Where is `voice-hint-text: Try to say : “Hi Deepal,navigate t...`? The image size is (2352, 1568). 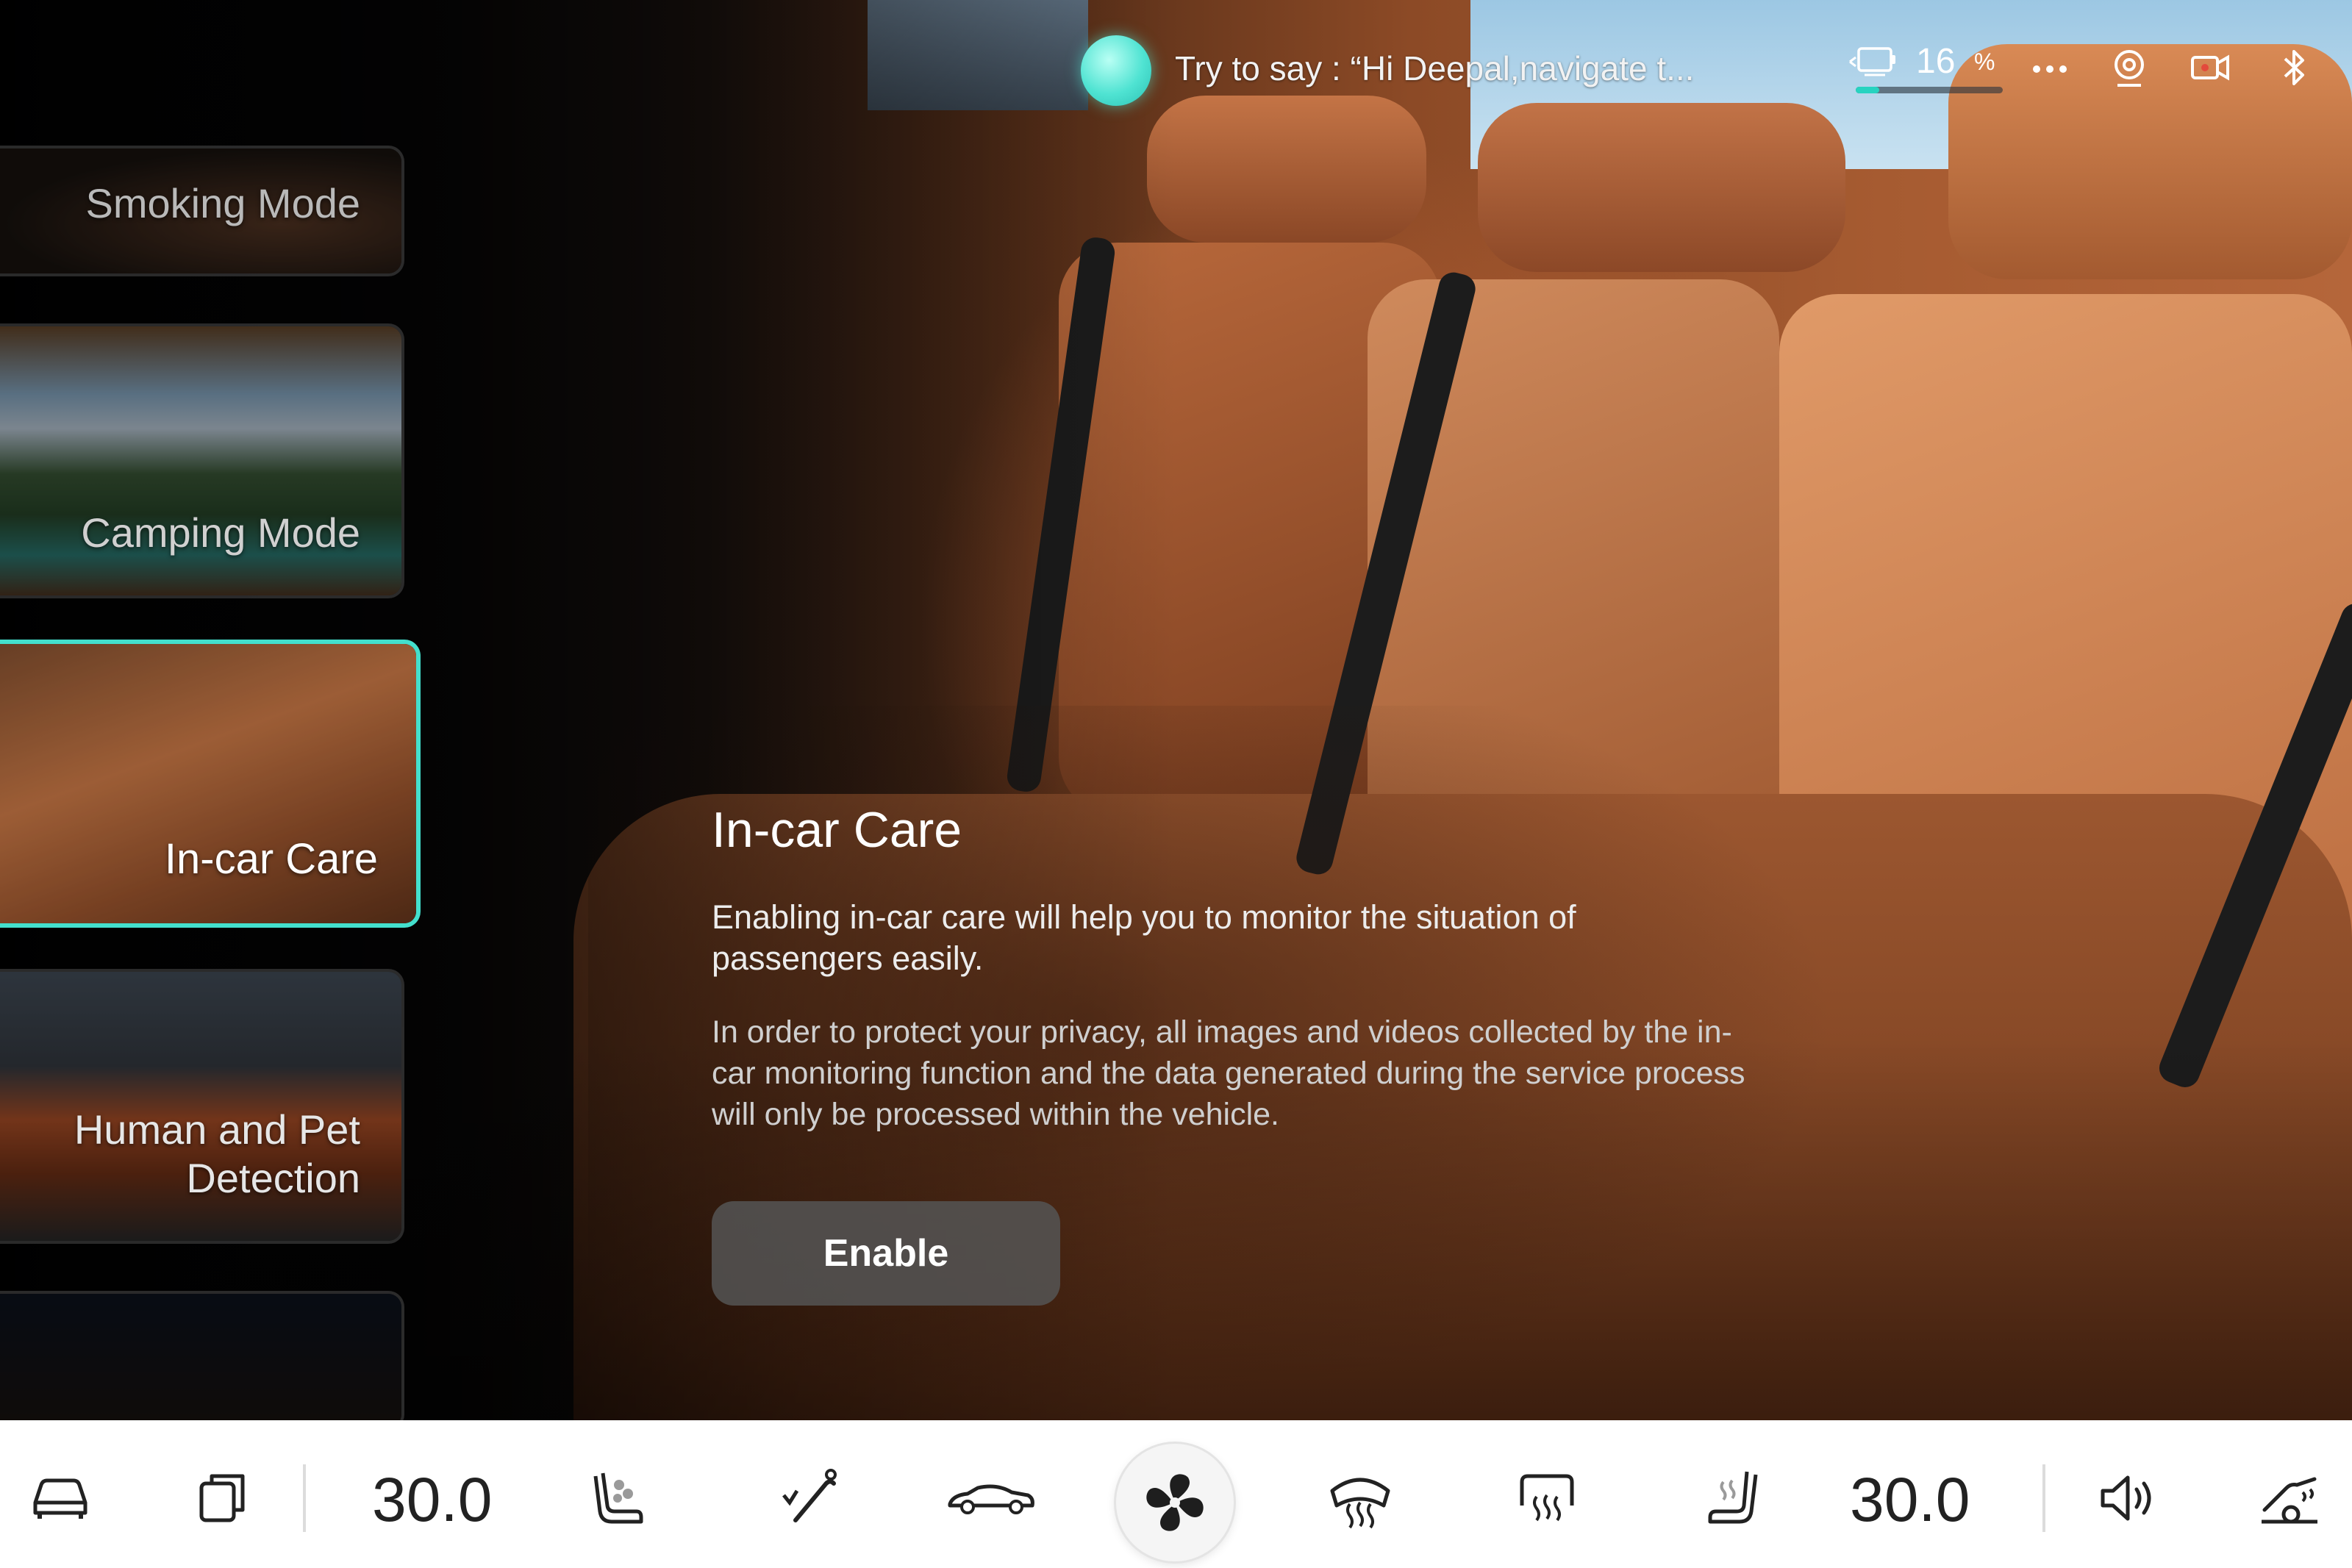 voice-hint-text: Try to say : “Hi Deepal,navigate t... is located at coordinates (1434, 68).